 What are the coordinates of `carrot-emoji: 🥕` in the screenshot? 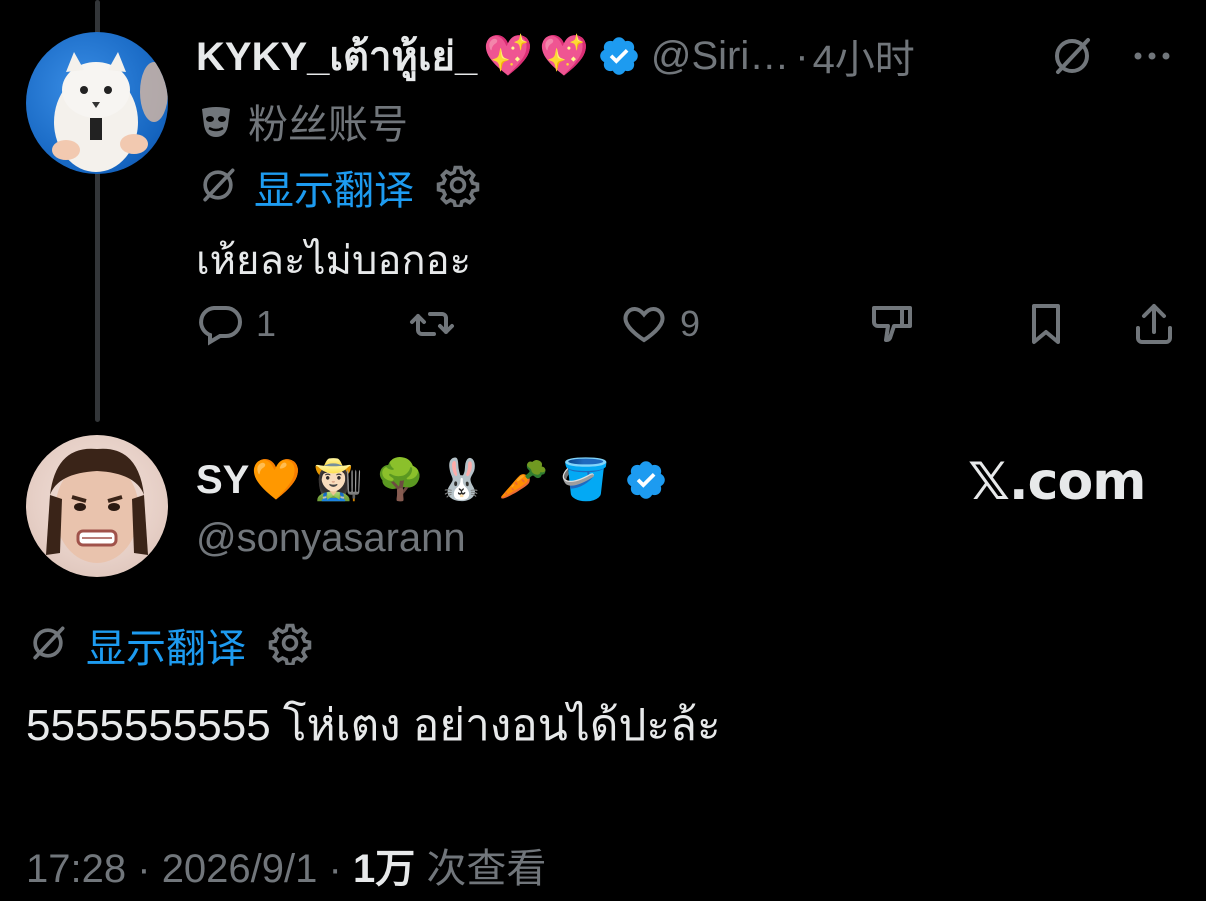 It's located at (523, 480).